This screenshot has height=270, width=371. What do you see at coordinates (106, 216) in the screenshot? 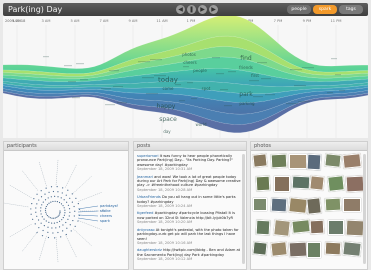
I see `participant-label: cheers` at bounding box center [106, 216].